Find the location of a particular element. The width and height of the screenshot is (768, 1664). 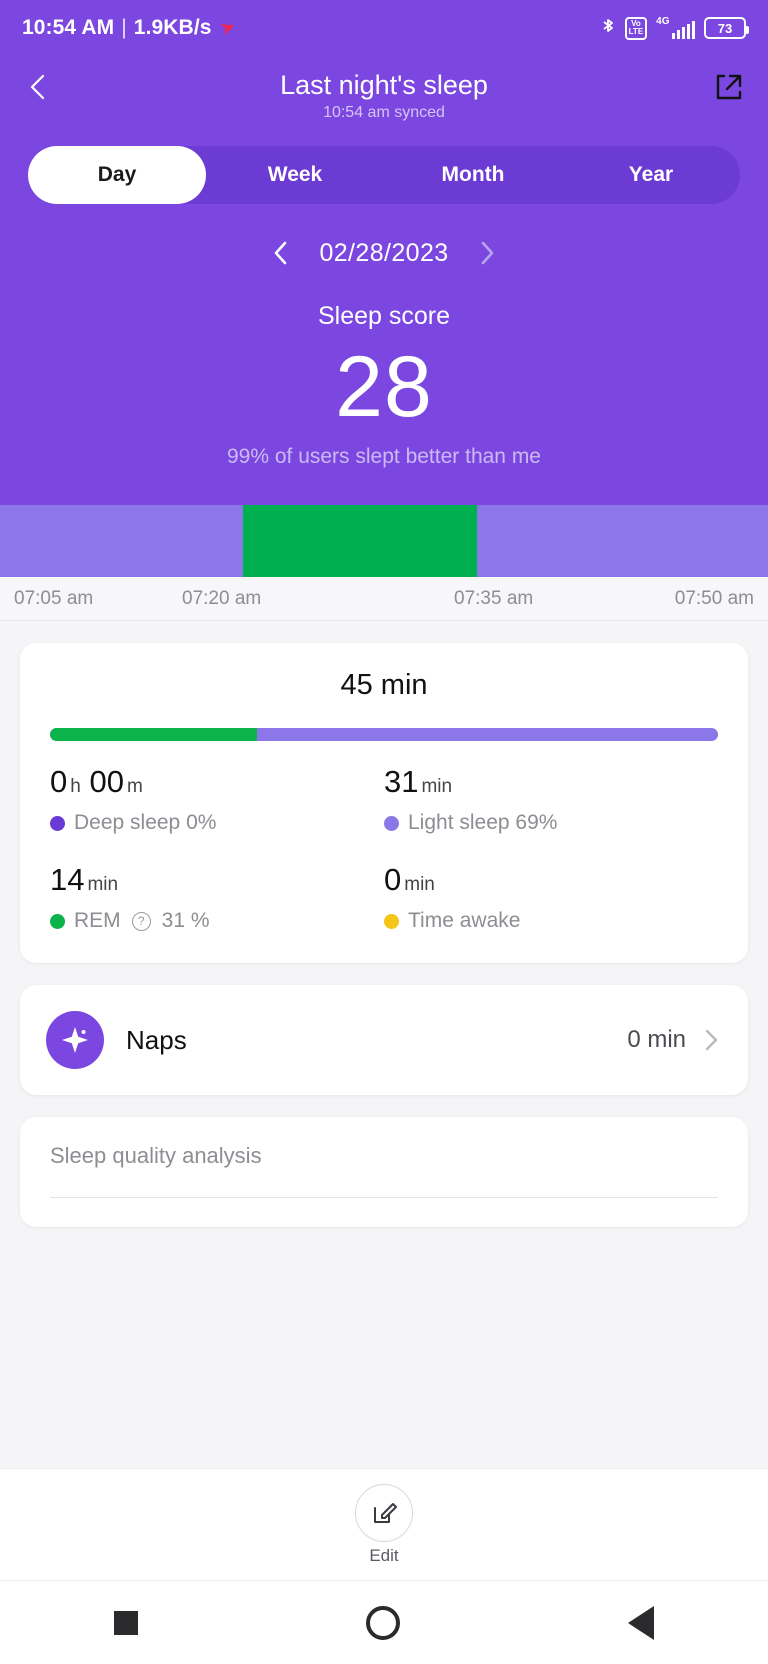

sleep-score-value: 28 is located at coordinates (384, 387).